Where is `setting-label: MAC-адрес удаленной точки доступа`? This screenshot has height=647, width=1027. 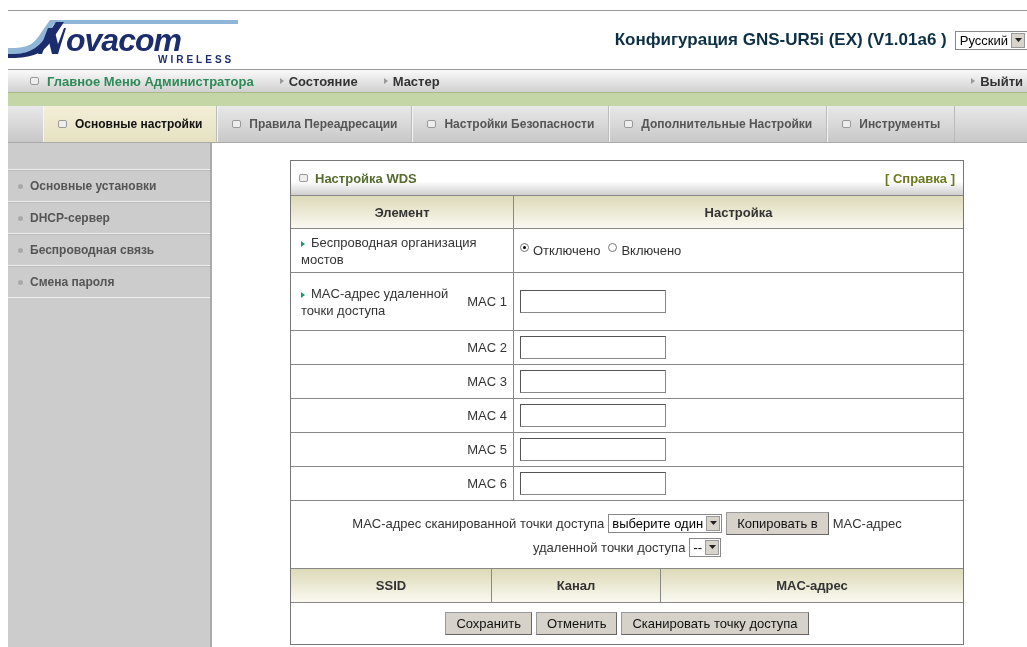 setting-label: MAC-адрес удаленной точки доступа is located at coordinates (375, 301).